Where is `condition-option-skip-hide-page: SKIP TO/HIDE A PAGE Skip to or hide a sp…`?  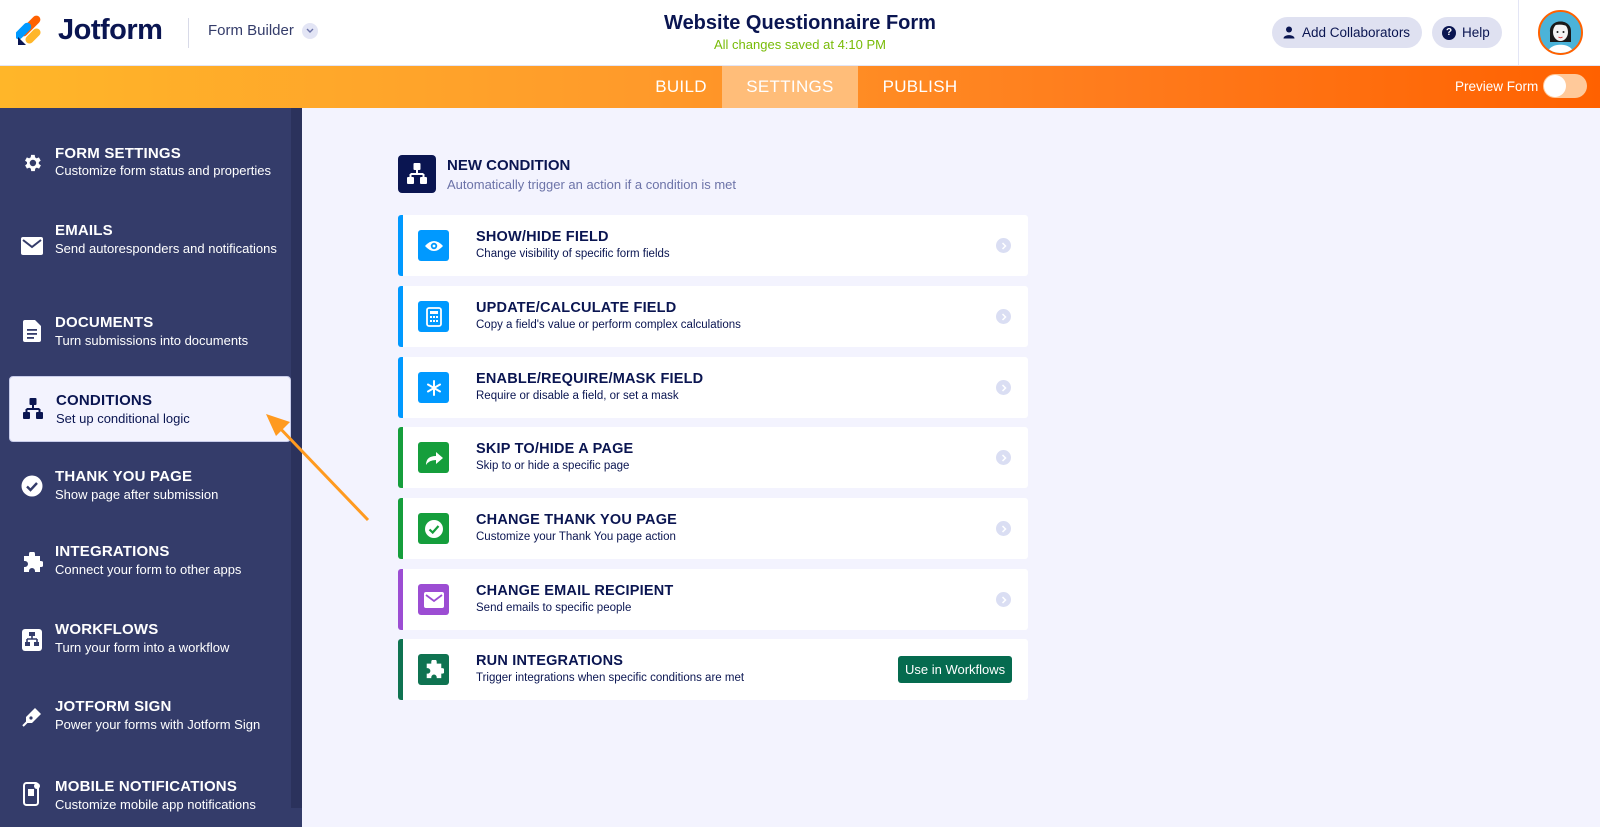 condition-option-skip-hide-page: SKIP TO/HIDE A PAGE Skip to or hide a sp… is located at coordinates (713, 457).